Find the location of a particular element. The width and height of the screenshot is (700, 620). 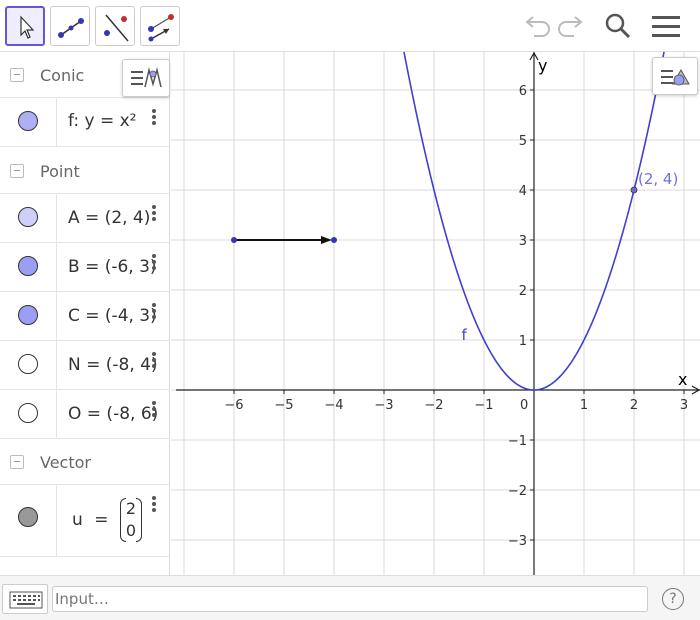

help-icon: ? is located at coordinates (673, 599).